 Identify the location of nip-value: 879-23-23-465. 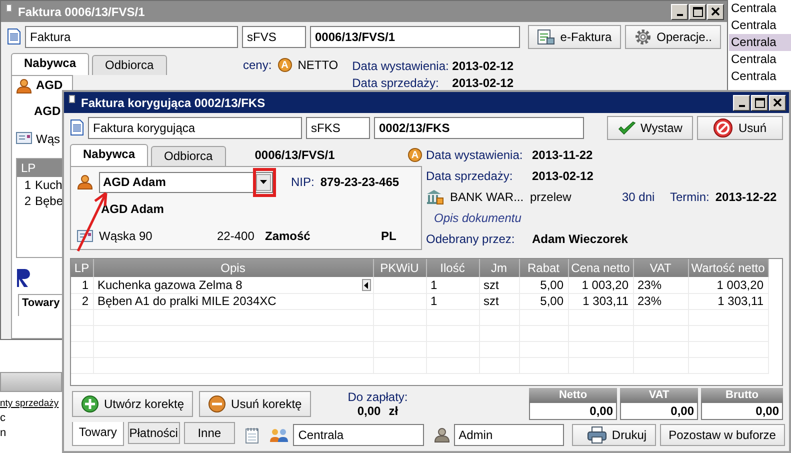
(360, 182).